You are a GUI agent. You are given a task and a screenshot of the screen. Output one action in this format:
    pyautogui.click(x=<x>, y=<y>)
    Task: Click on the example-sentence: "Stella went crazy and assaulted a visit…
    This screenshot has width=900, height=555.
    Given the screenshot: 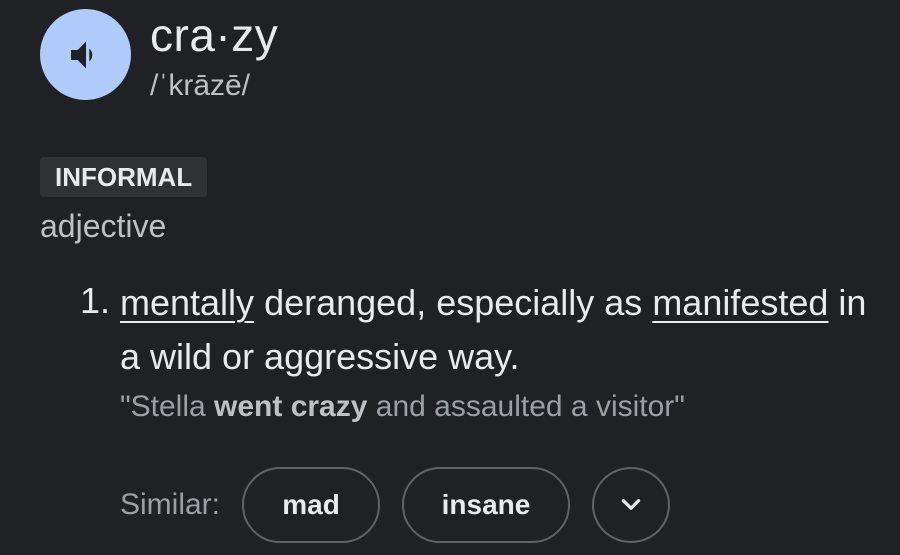 What is the action you would take?
    pyautogui.click(x=402, y=407)
    